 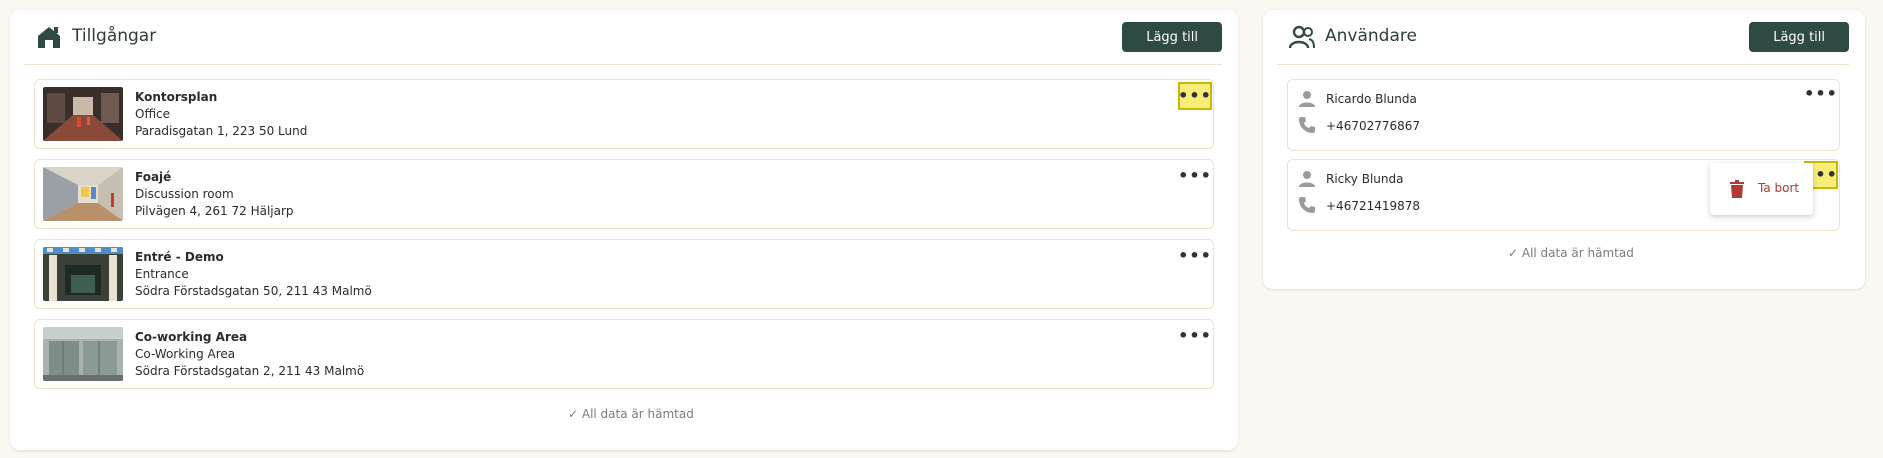 I want to click on asset-address: Södra Förstadsgatan 2, 211 43 Malmö, so click(x=250, y=371).